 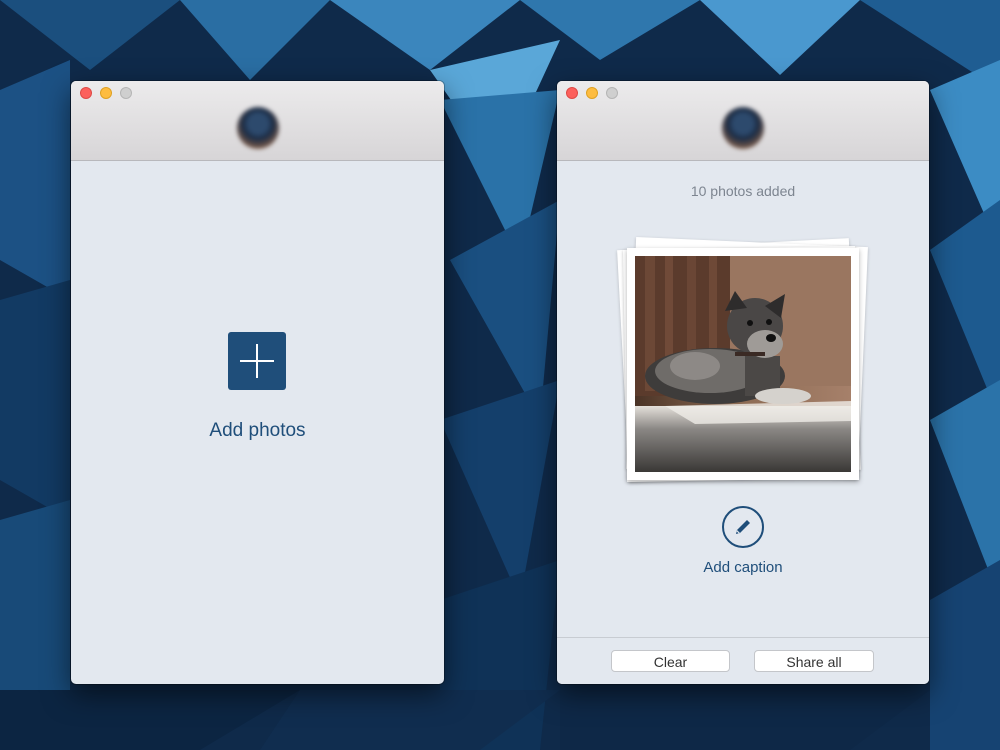 What do you see at coordinates (743, 567) in the screenshot?
I see `add-caption-label: Add caption` at bounding box center [743, 567].